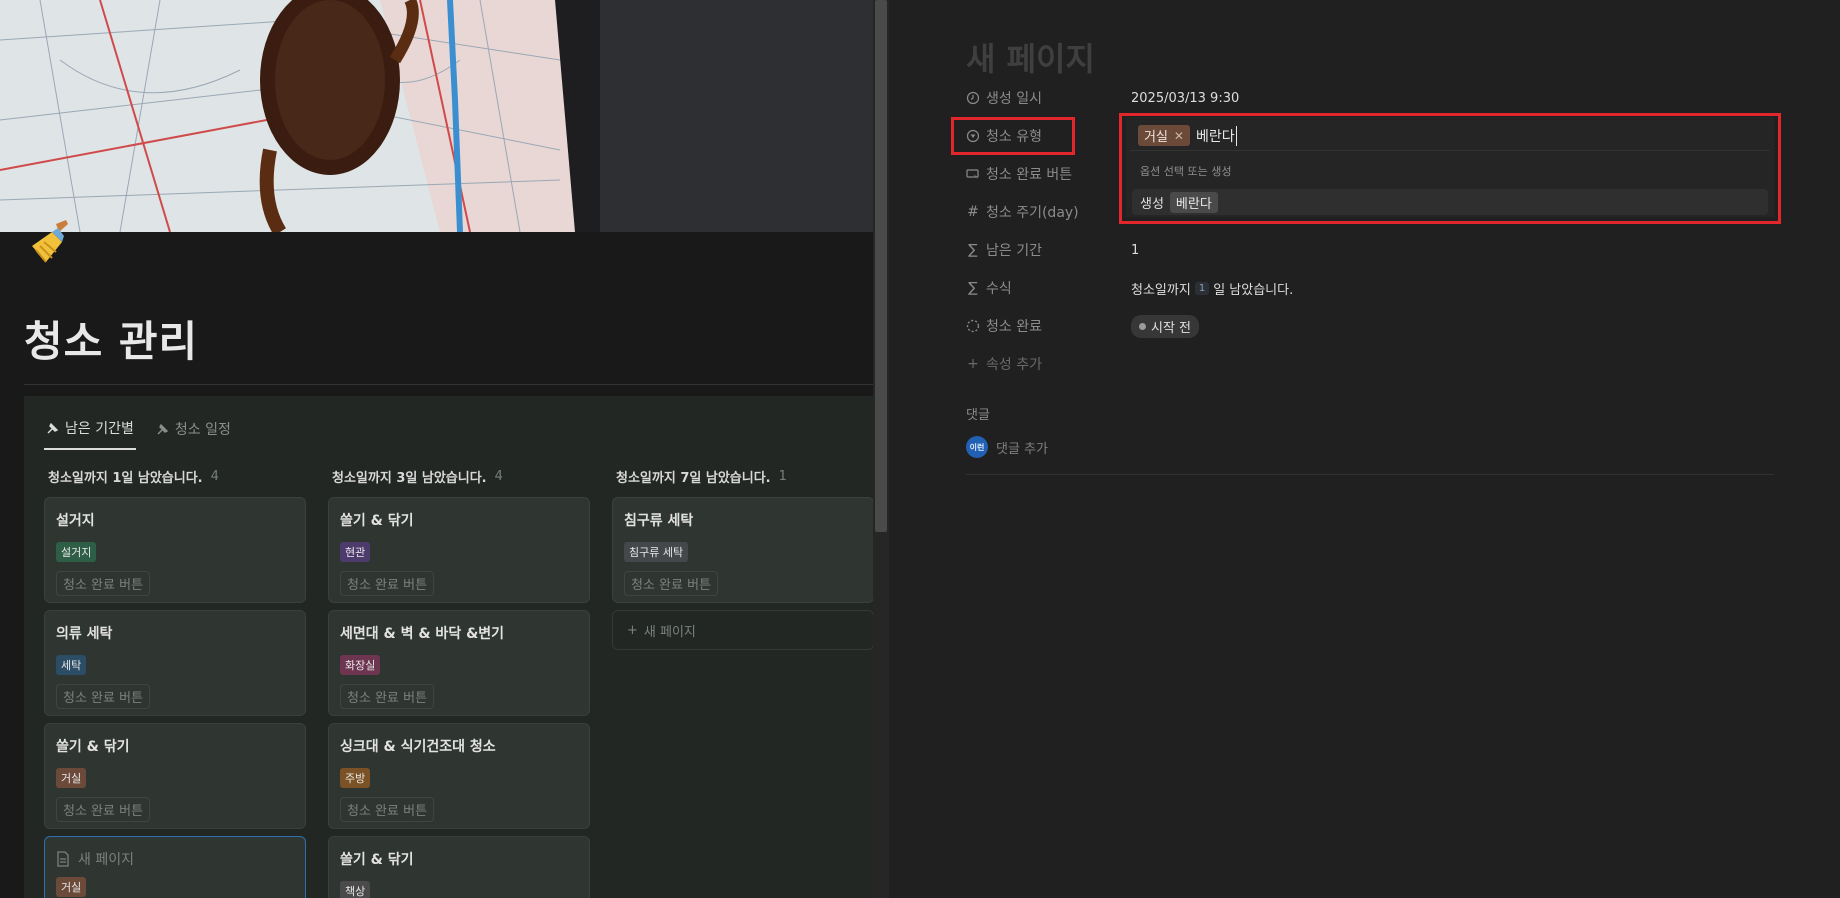  I want to click on prop-label: 청소 완료 버튼, so click(1048, 174).